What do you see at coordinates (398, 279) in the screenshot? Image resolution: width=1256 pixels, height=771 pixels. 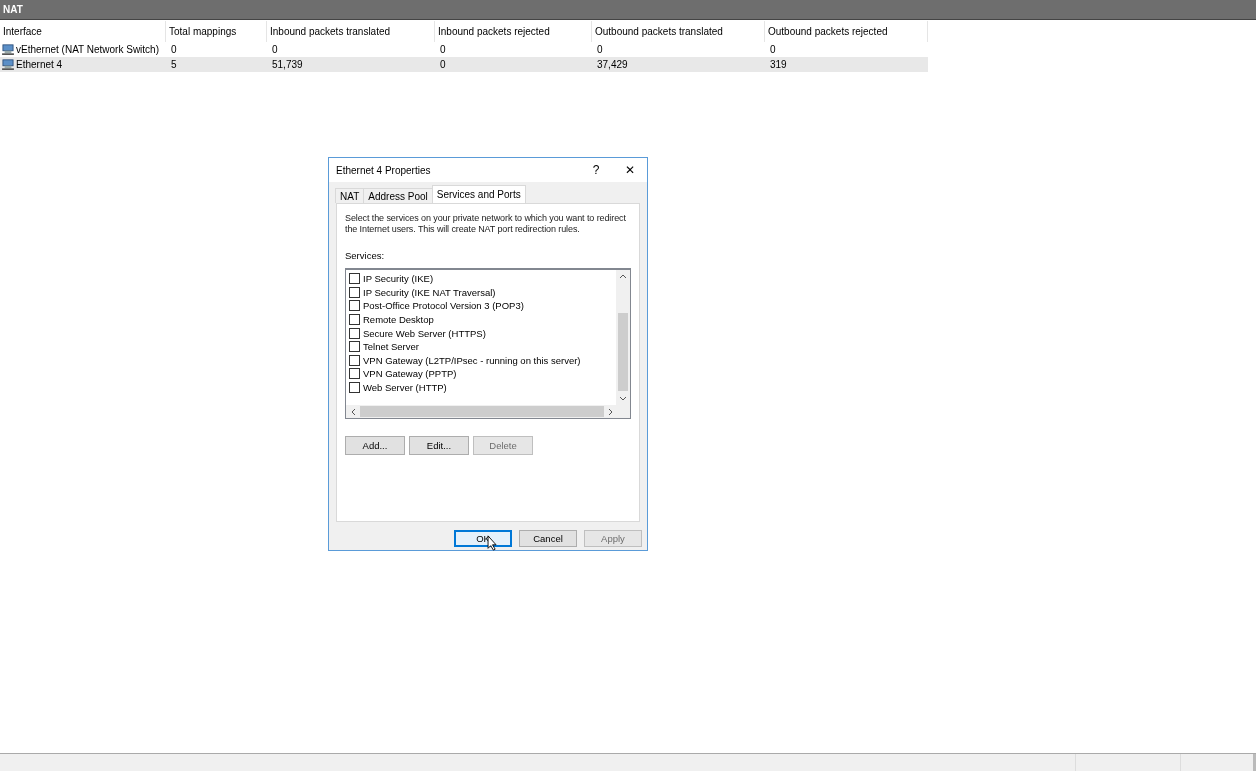 I see `service-label: IP Security (IKE)` at bounding box center [398, 279].